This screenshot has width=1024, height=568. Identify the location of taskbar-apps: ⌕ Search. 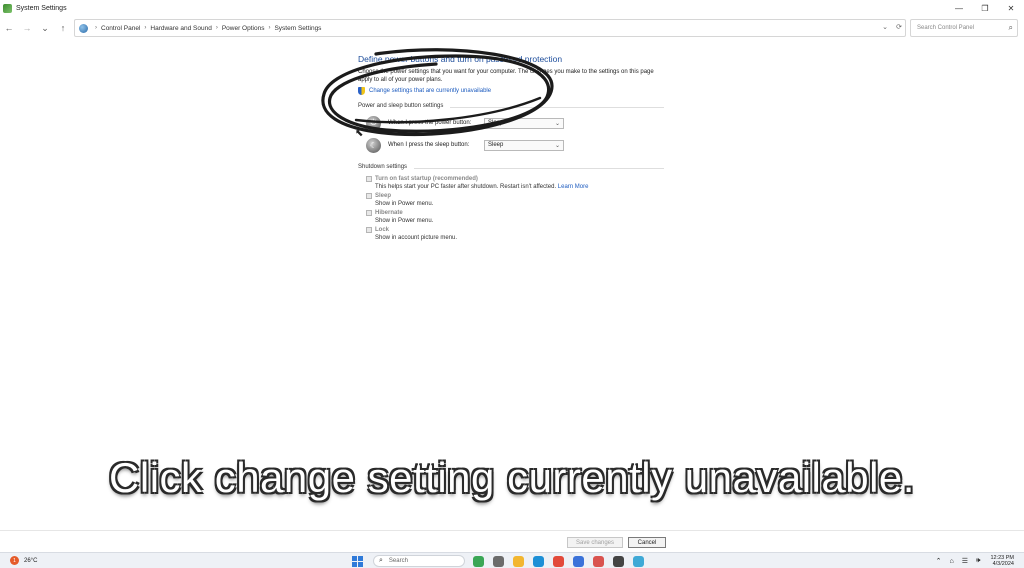
(502, 561).